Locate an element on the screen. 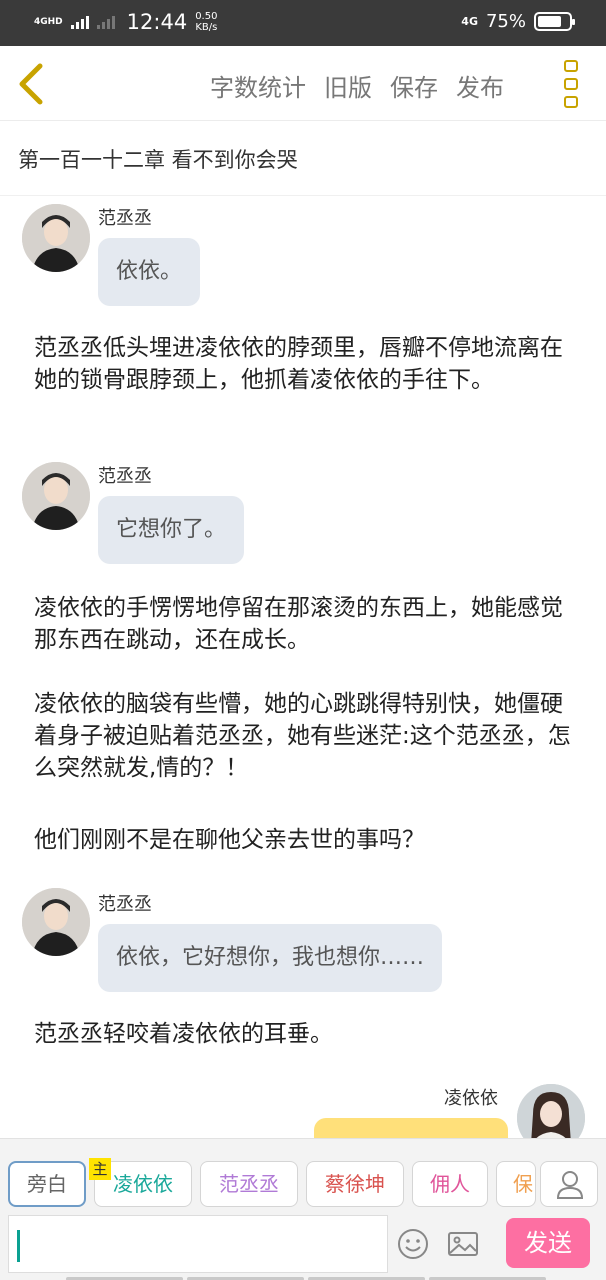  role-servant: 佣人 is located at coordinates (450, 1184).